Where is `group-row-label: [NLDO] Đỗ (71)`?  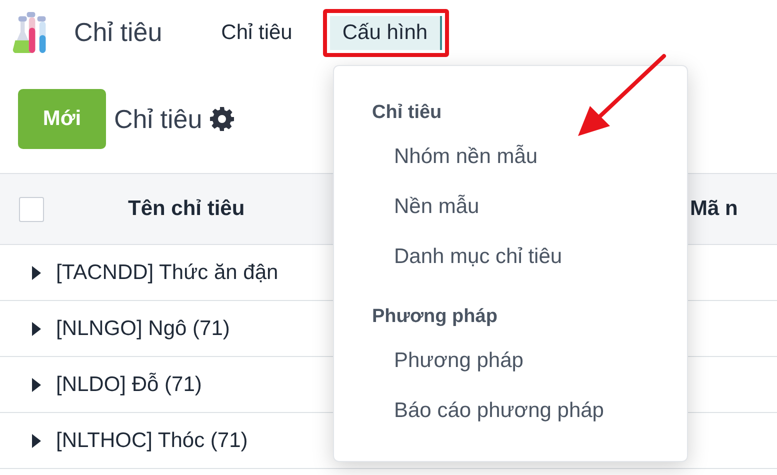
group-row-label: [NLDO] Đỗ (71) is located at coordinates (129, 384).